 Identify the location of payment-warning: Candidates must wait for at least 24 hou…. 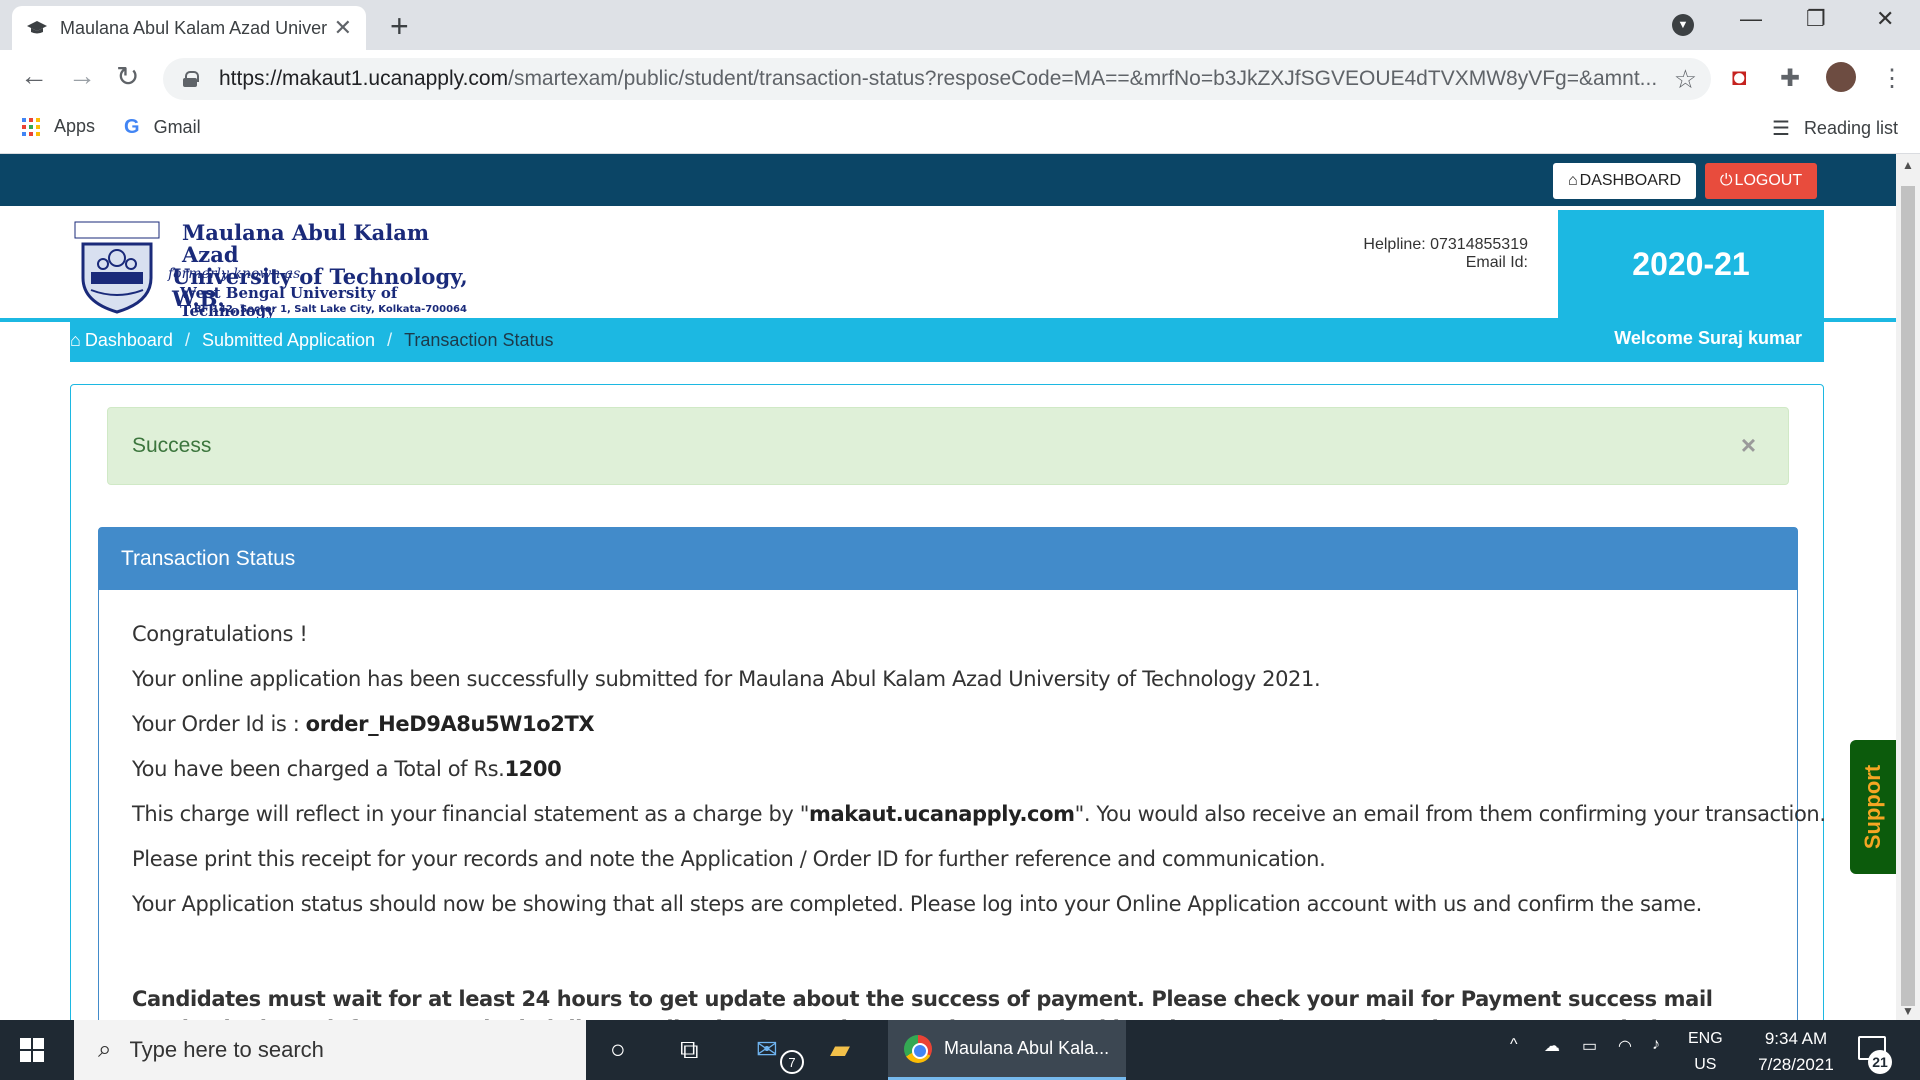
(922, 1003).